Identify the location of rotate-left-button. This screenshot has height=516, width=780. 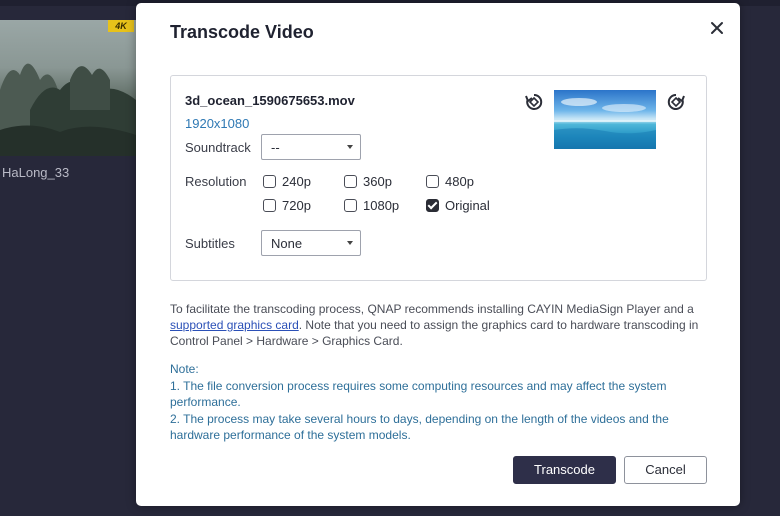
(534, 102).